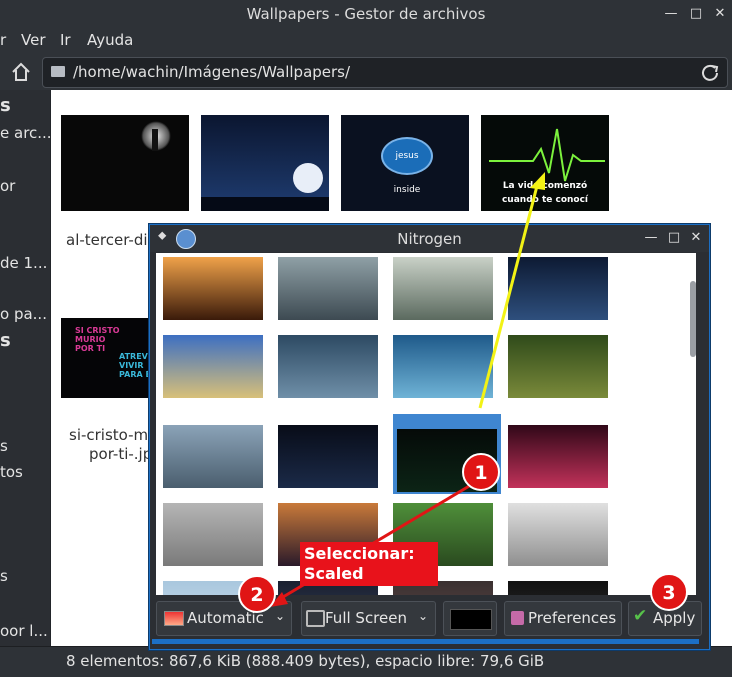 The width and height of the screenshot is (732, 677). Describe the element at coordinates (257, 594) in the screenshot. I see `step-badge-2: 2` at that location.